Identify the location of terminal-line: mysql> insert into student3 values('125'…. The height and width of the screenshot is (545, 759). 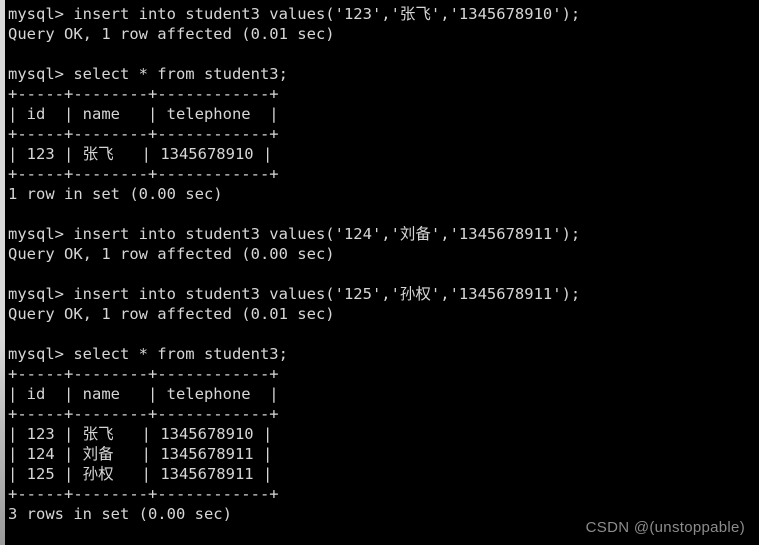
(294, 294).